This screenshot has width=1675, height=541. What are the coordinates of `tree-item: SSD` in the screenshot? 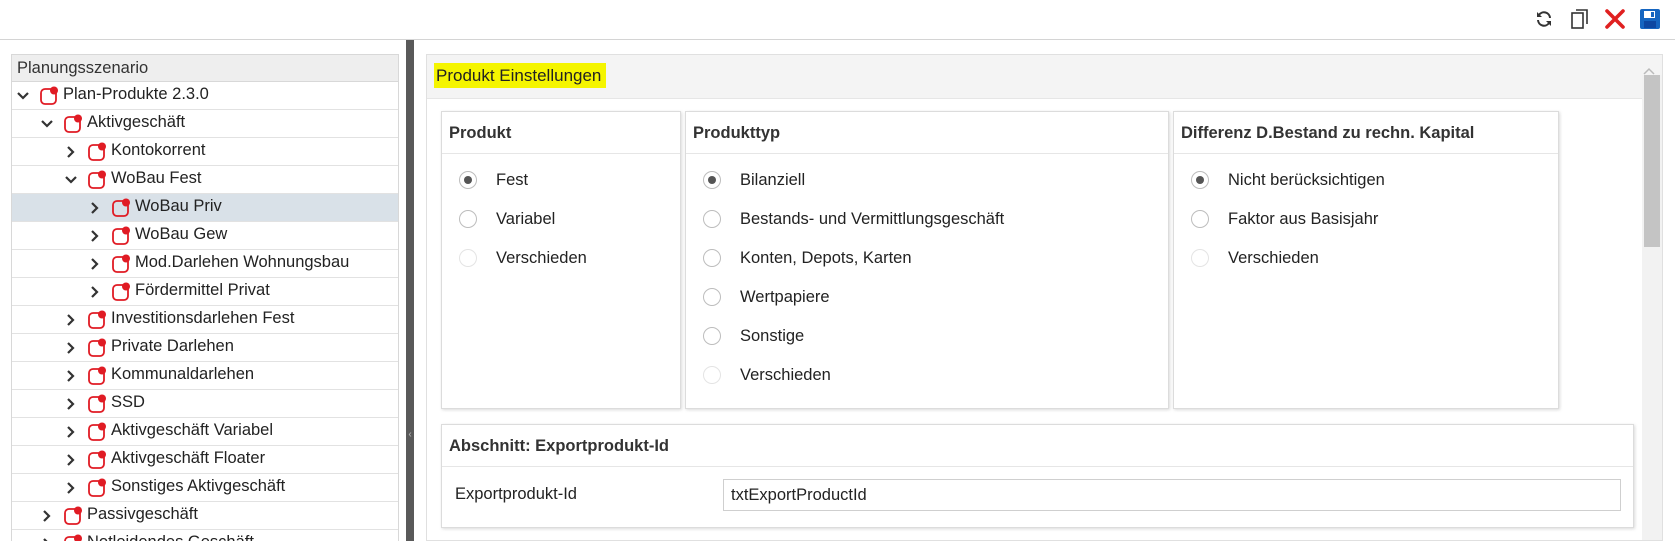 It's located at (205, 404).